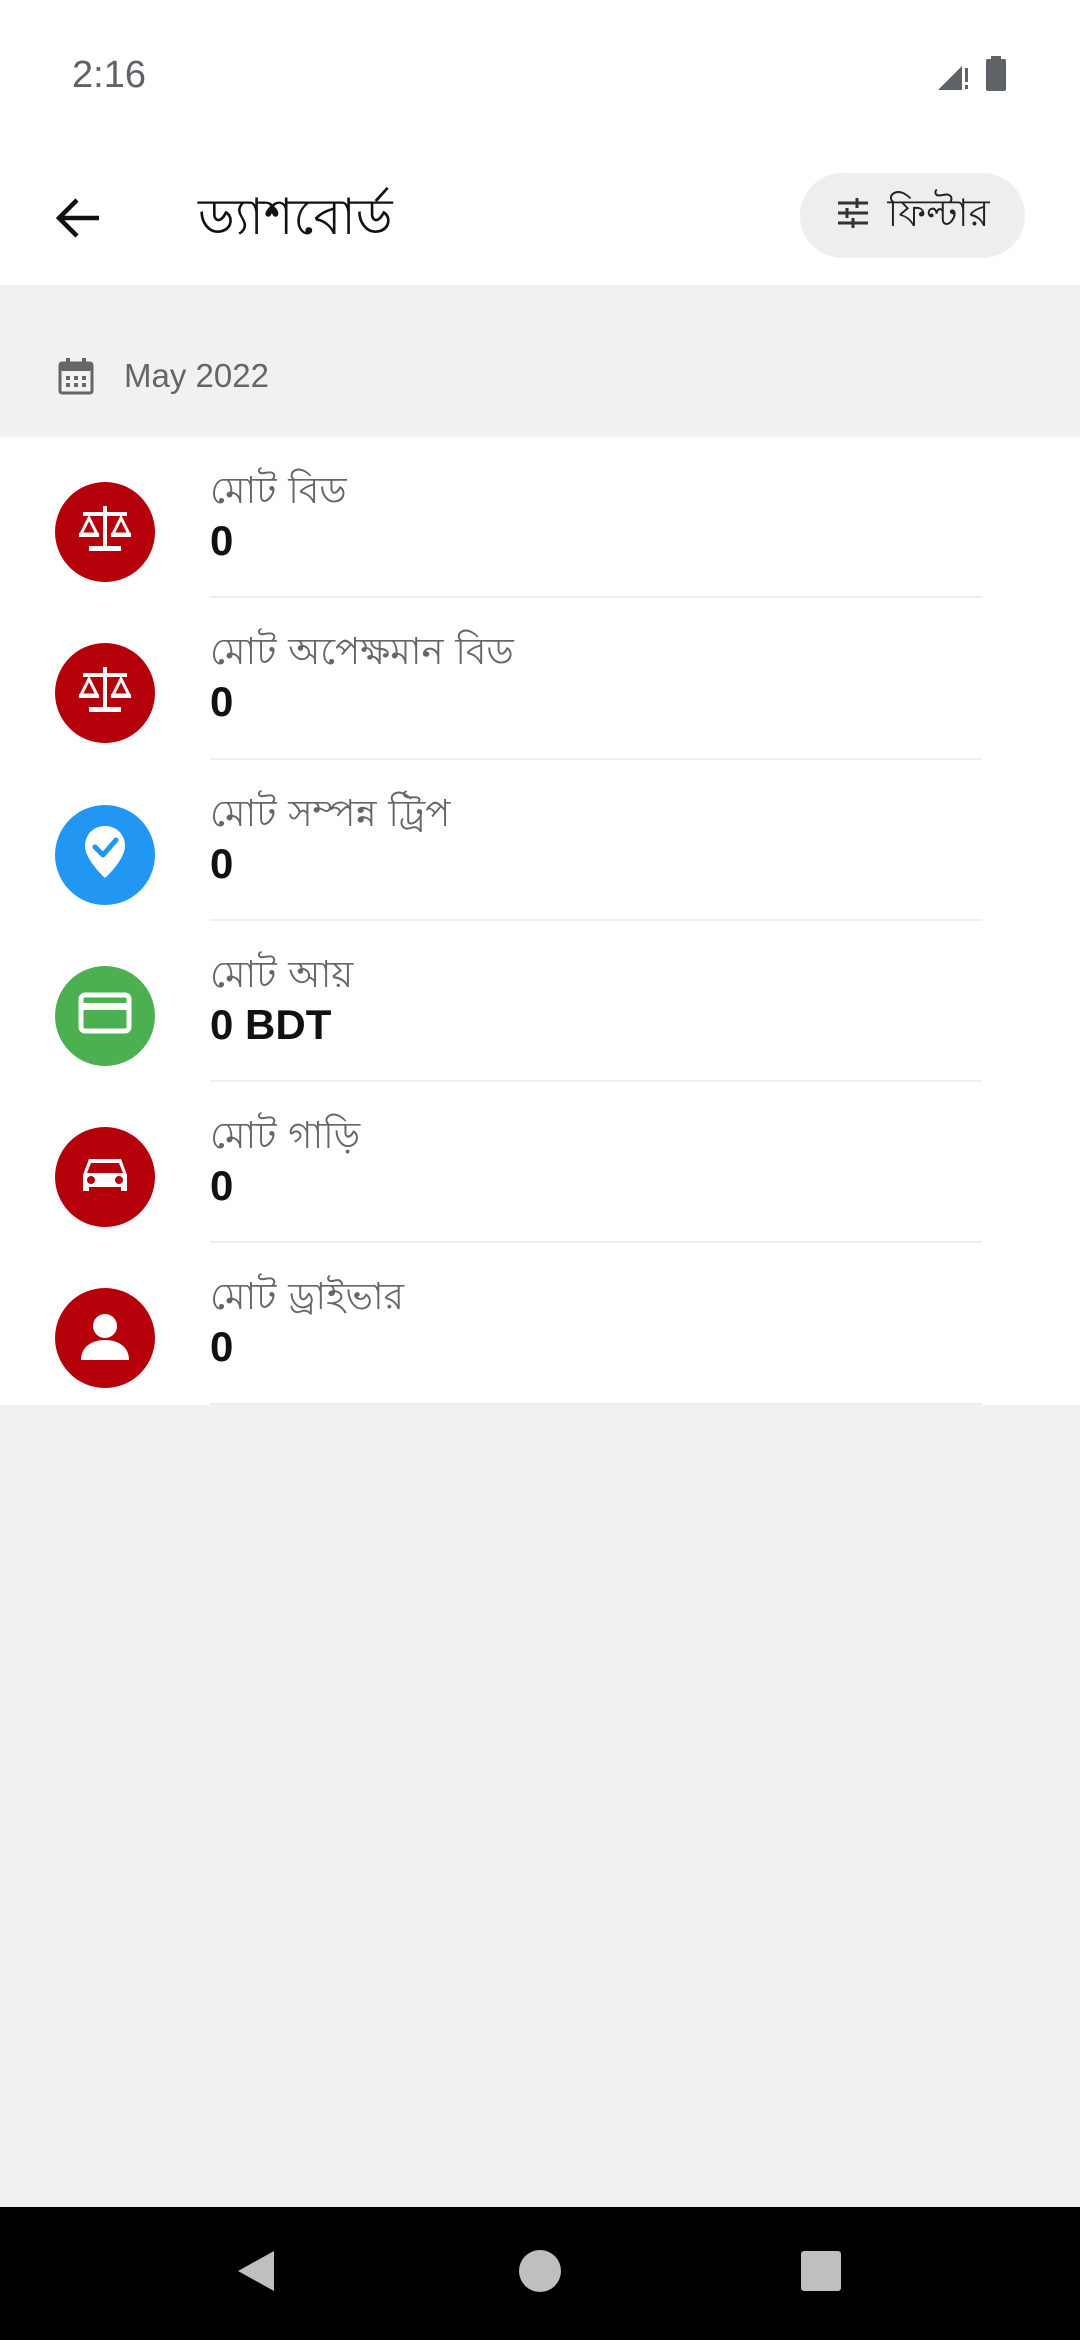 This screenshot has width=1080, height=2340. I want to click on status-bar: 2:16, so click(540, 75).